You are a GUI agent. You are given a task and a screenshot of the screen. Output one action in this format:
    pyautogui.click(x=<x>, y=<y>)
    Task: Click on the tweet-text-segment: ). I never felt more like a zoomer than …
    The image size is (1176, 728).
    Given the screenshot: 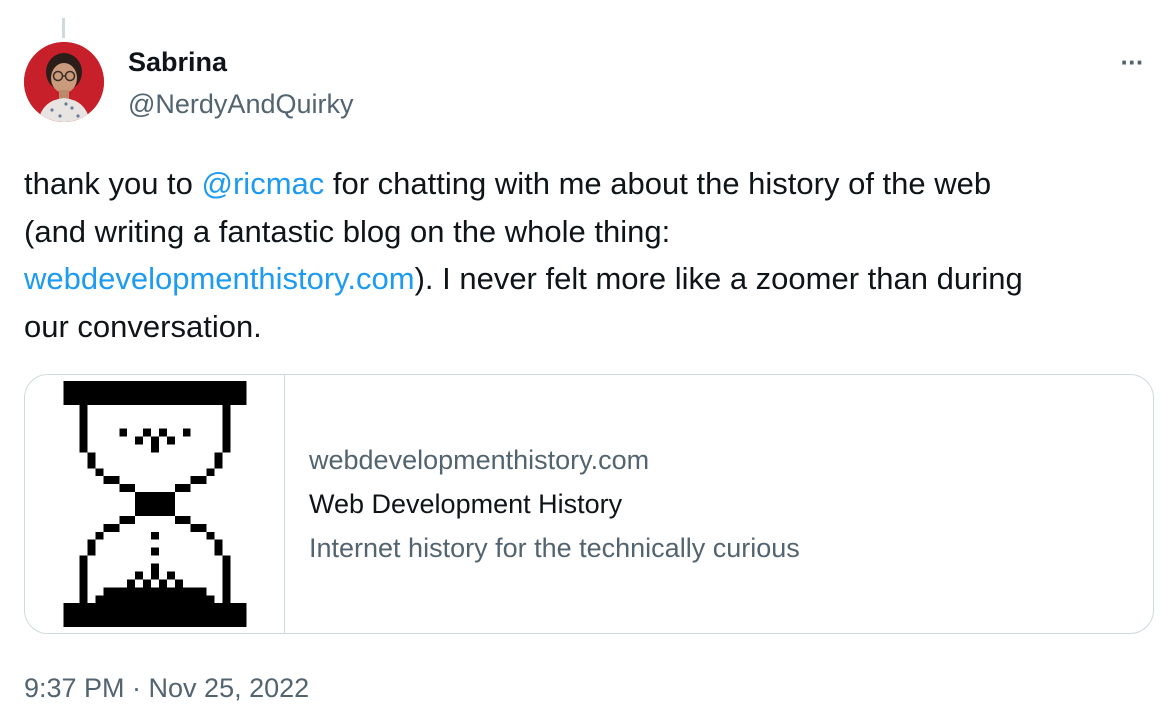 What is the action you would take?
    pyautogui.click(x=718, y=278)
    